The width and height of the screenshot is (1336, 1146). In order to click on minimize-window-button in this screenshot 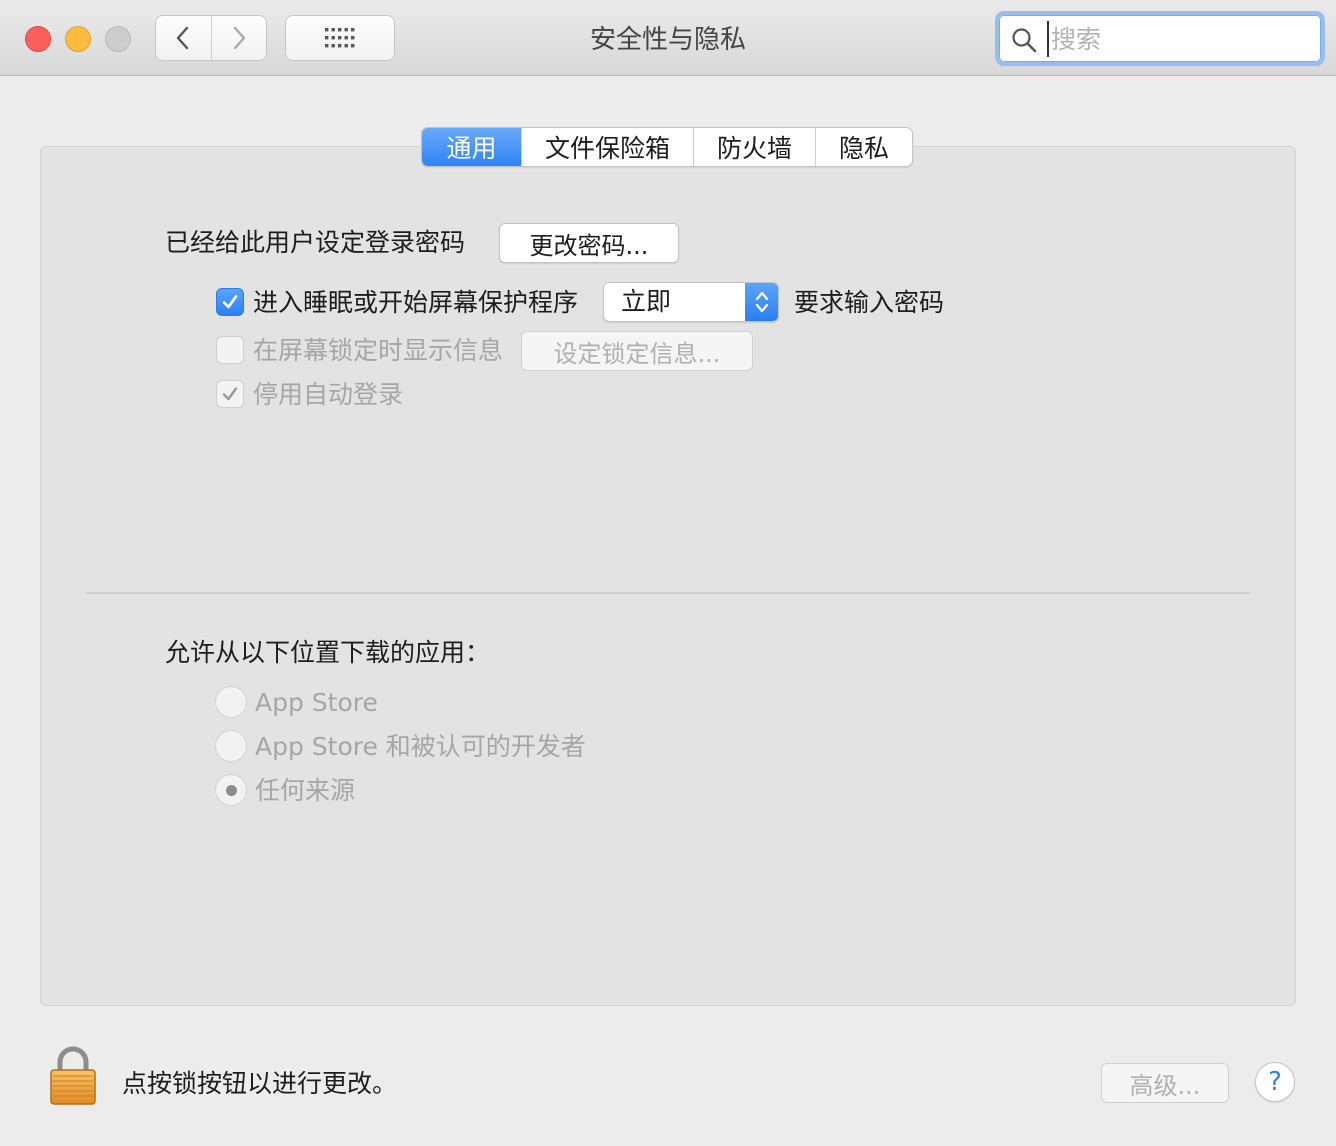, I will do `click(78, 39)`.